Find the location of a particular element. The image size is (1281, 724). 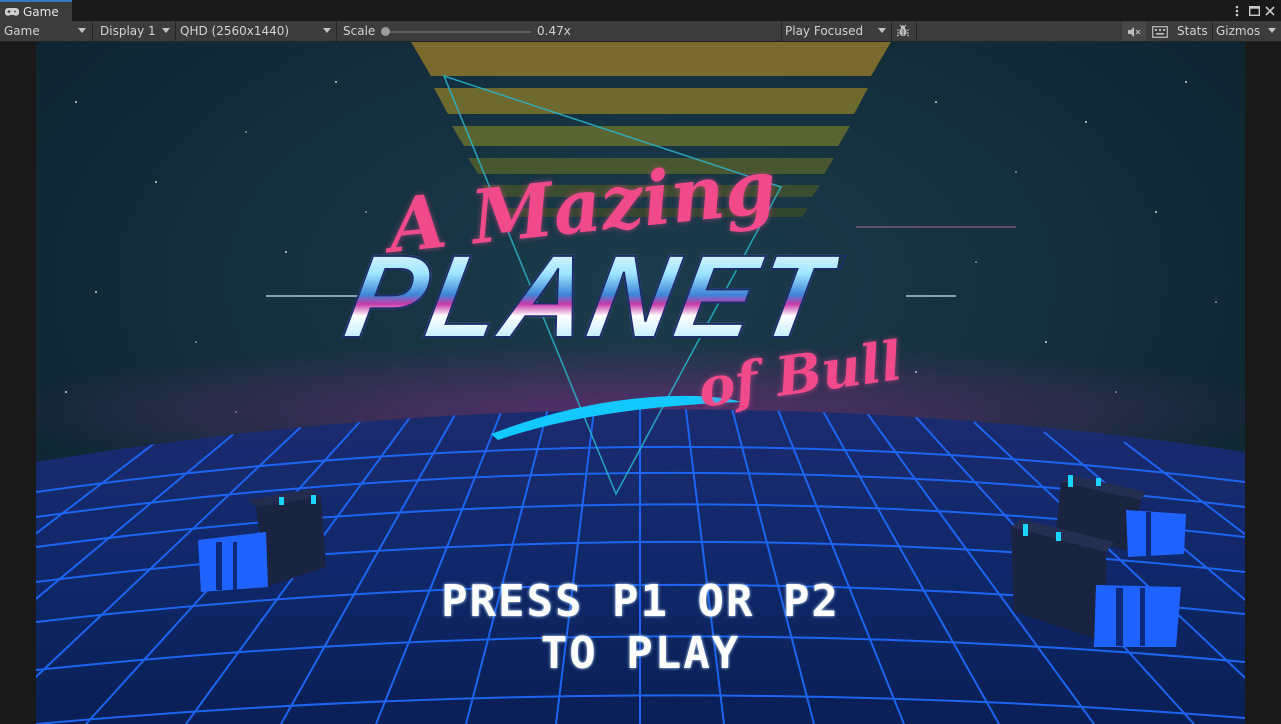

scale-slider-thumb is located at coordinates (385, 31).